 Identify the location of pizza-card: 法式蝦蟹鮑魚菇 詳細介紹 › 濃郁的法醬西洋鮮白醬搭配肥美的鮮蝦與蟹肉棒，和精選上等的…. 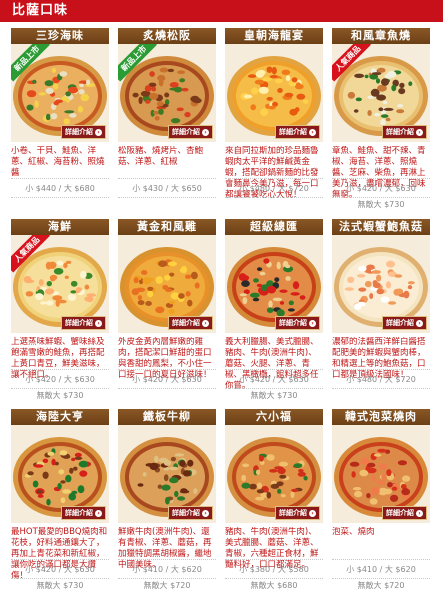
(381, 310).